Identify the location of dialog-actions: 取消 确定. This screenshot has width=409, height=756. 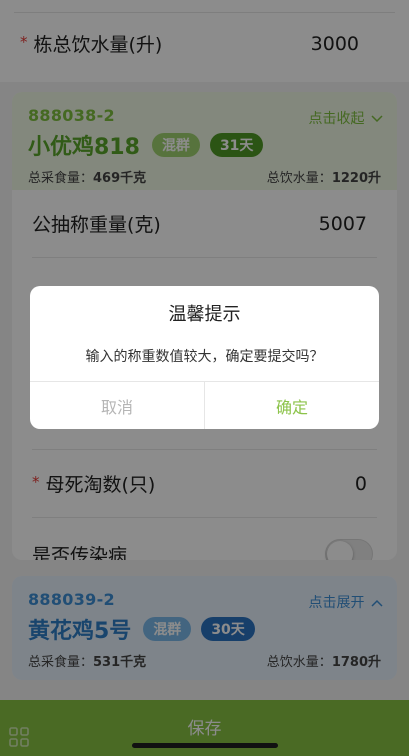
(204, 405).